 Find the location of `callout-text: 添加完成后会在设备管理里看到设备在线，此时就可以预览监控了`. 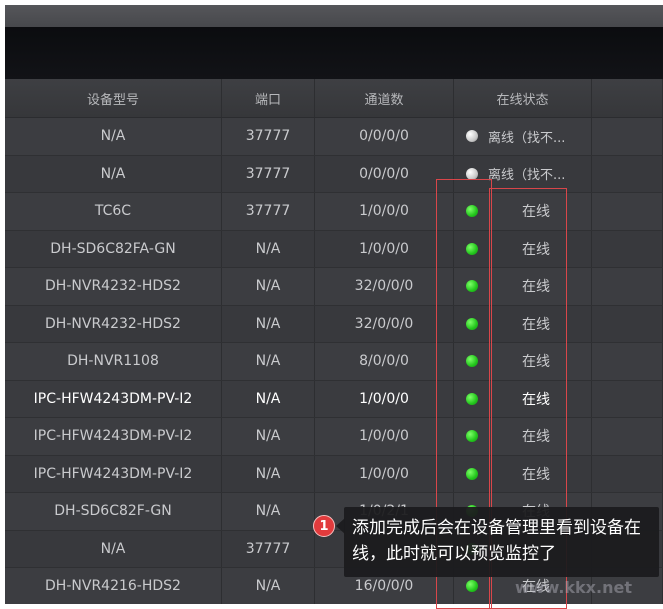

callout-text: 添加完成后会在设备管理里看到设备在线，此时就可以预览监控了 is located at coordinates (496, 541).